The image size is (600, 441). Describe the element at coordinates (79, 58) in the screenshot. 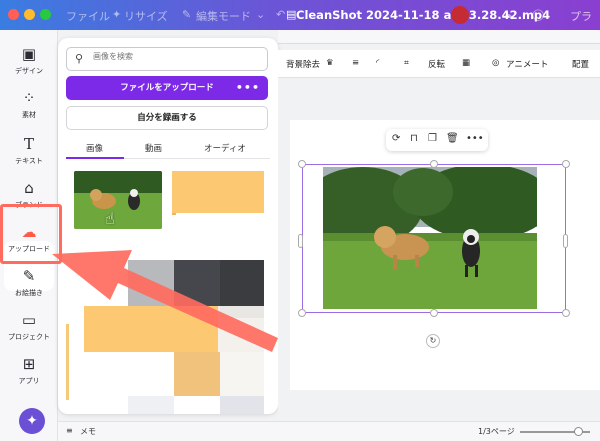

I see `search-icon: ⚲` at that location.